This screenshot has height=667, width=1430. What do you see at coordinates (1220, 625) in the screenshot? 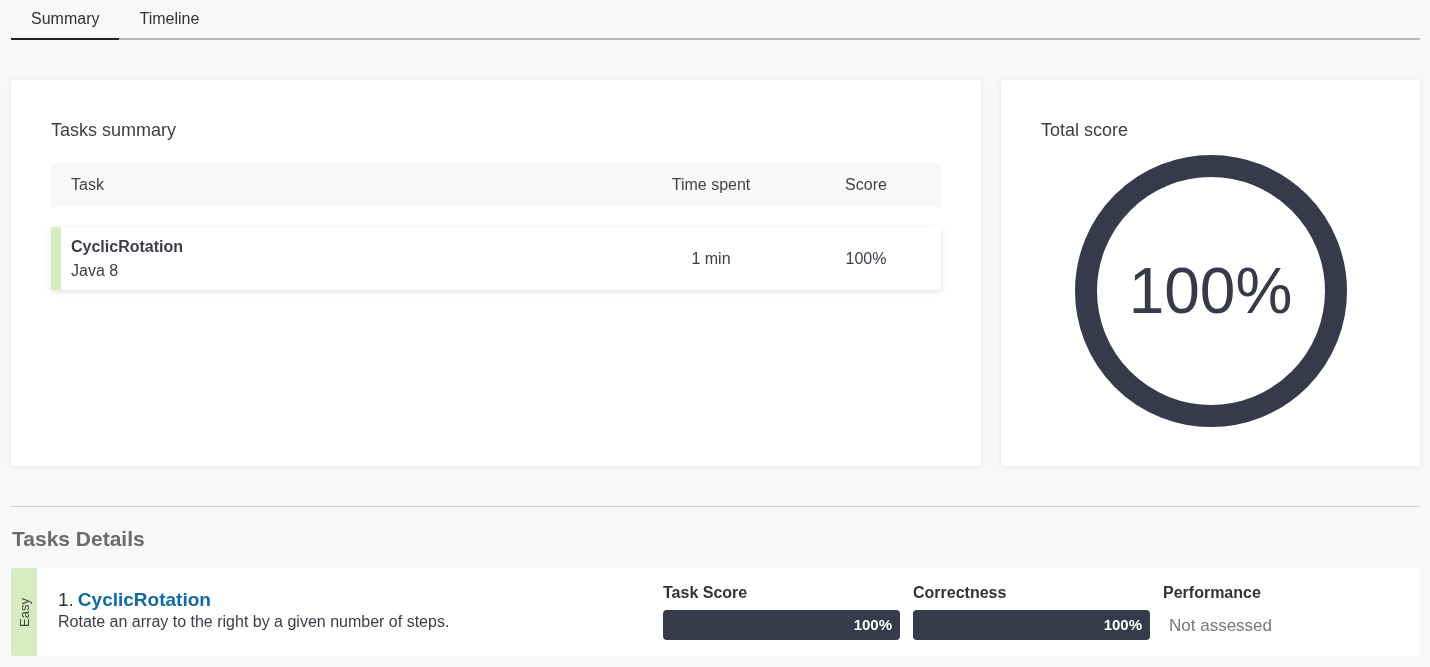
I see `metric-value: Not assessed` at bounding box center [1220, 625].